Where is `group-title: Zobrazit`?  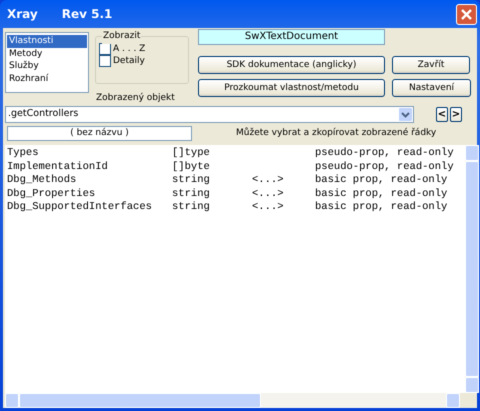 group-title: Zobrazit is located at coordinates (122, 37).